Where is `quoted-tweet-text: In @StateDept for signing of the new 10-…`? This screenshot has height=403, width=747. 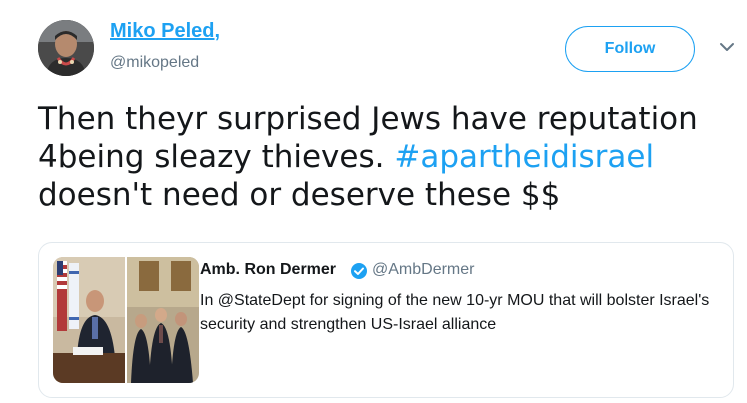 quoted-tweet-text: In @StateDept for signing of the new 10-… is located at coordinates (455, 312).